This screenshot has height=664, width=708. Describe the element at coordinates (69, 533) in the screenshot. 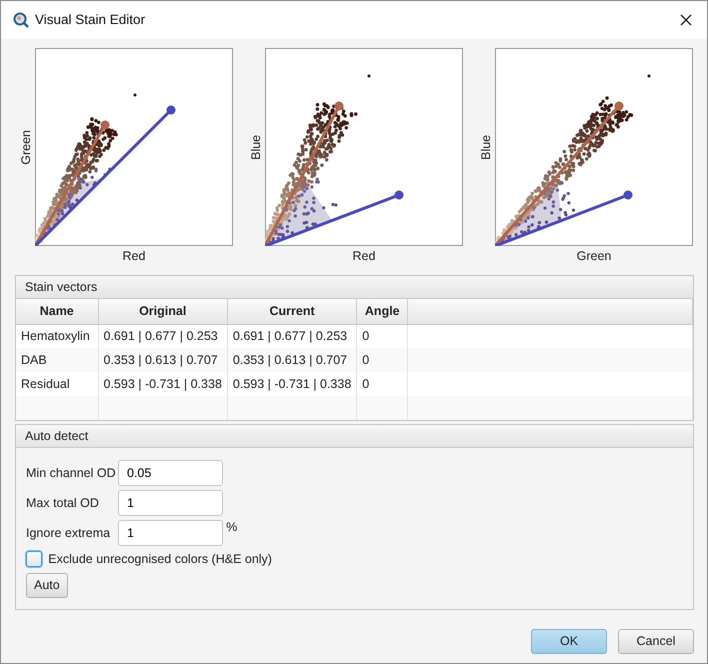

I see `field-label: Ignore extrema` at that location.